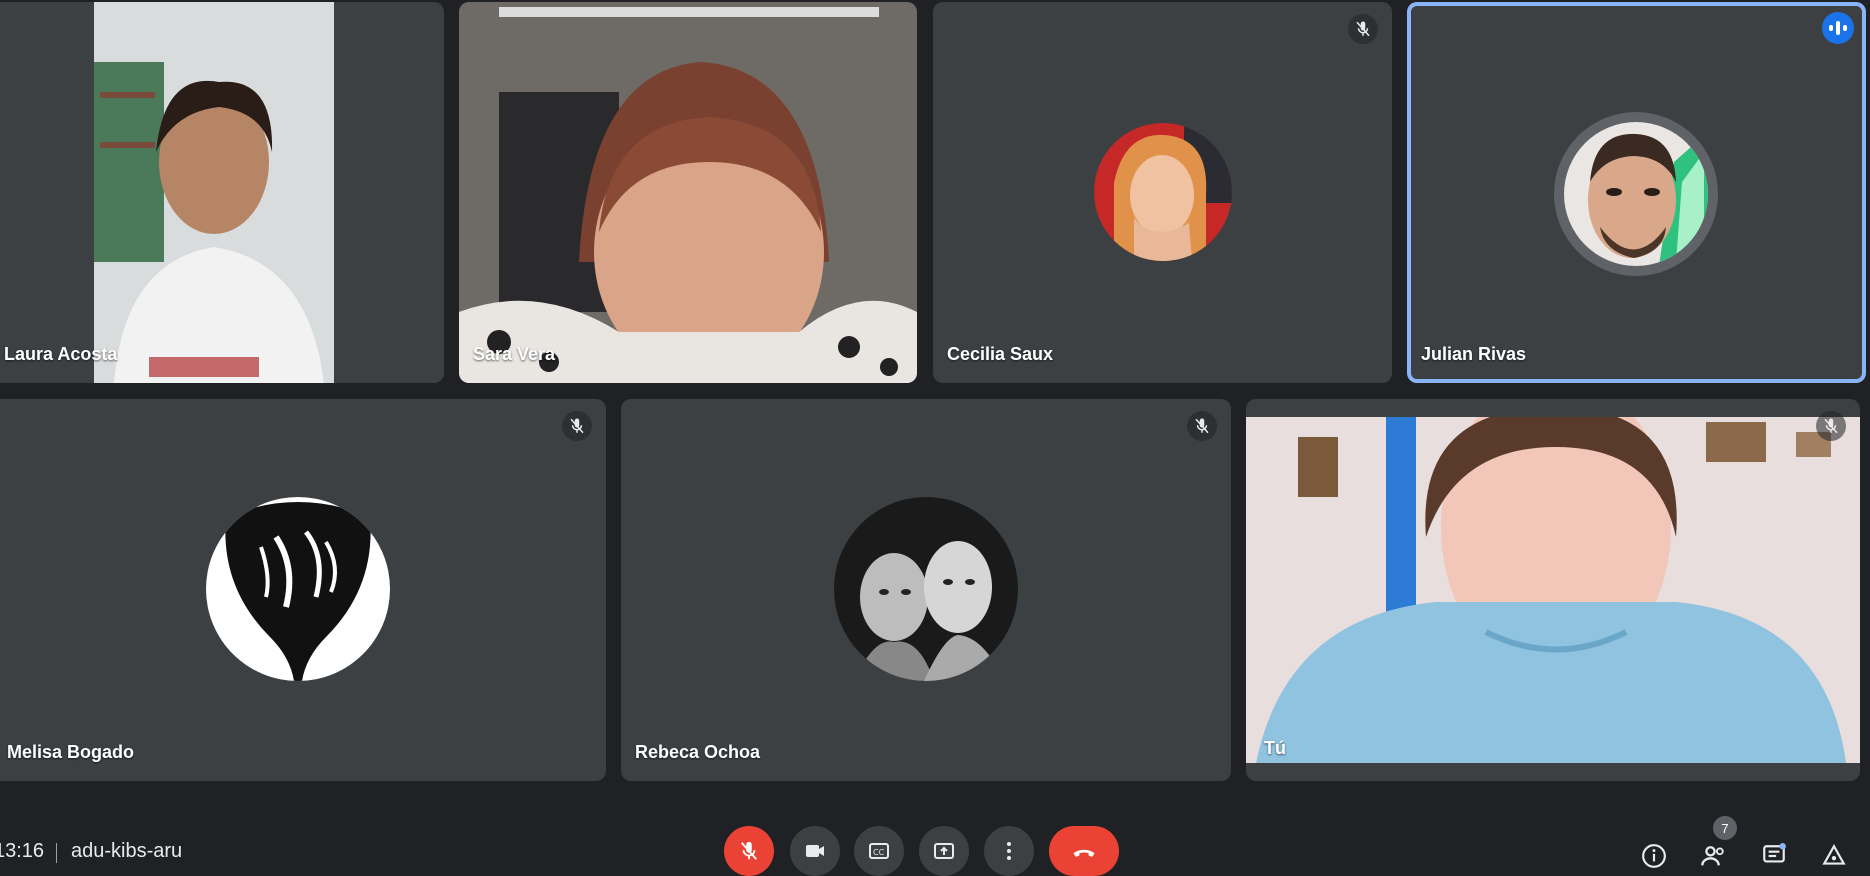 The width and height of the screenshot is (1870, 876). I want to click on info-icon, so click(1654, 856).